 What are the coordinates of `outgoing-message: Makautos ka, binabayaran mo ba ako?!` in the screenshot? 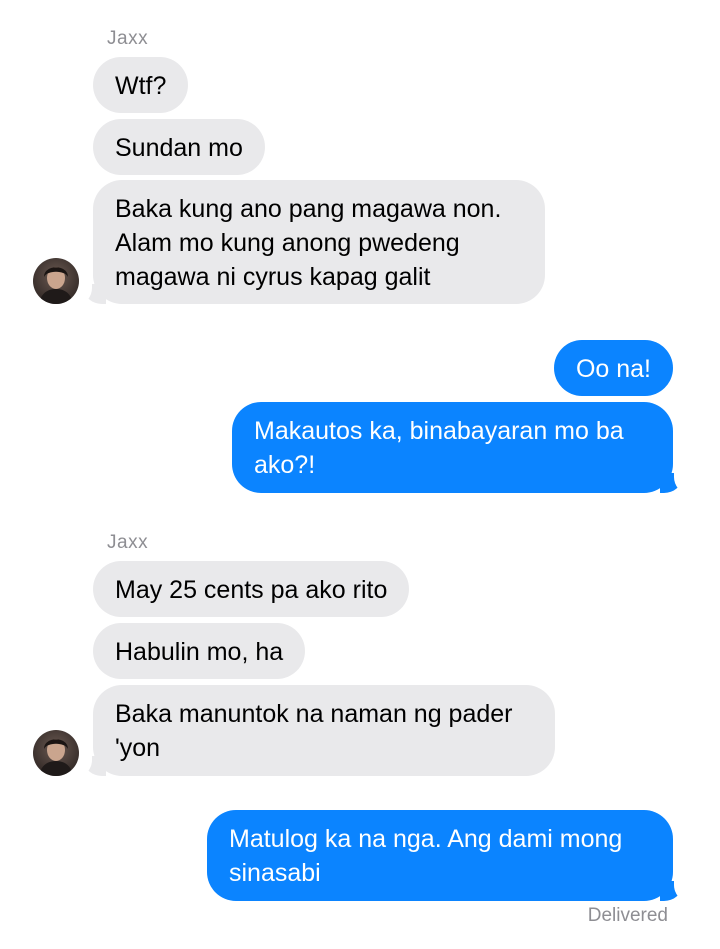 It's located at (452, 447).